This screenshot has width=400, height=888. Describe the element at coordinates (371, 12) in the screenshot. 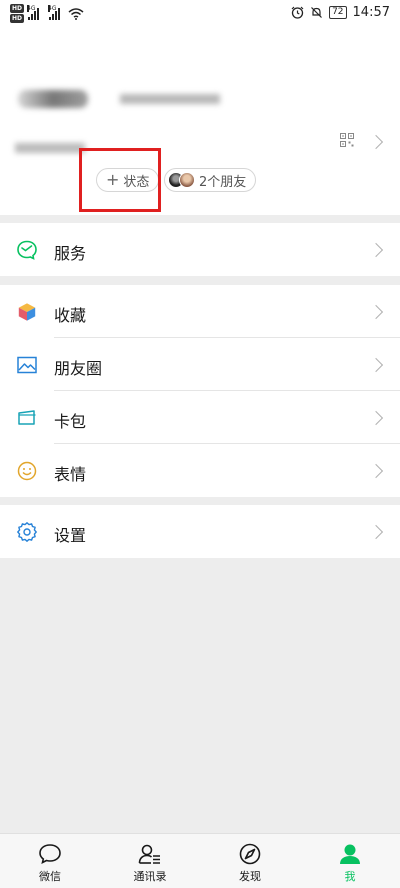

I see `clock: 14:57` at that location.